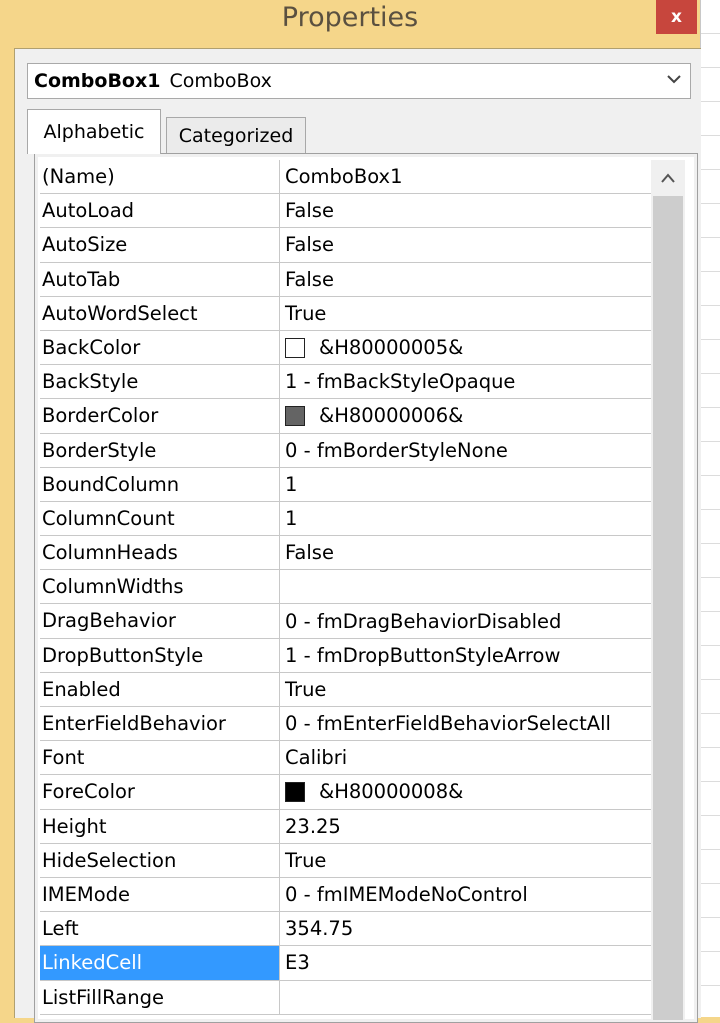 The height and width of the screenshot is (1023, 720). I want to click on property-row: DragBehavior 0 - fmDragBehaviorDisabled, so click(360, 621).